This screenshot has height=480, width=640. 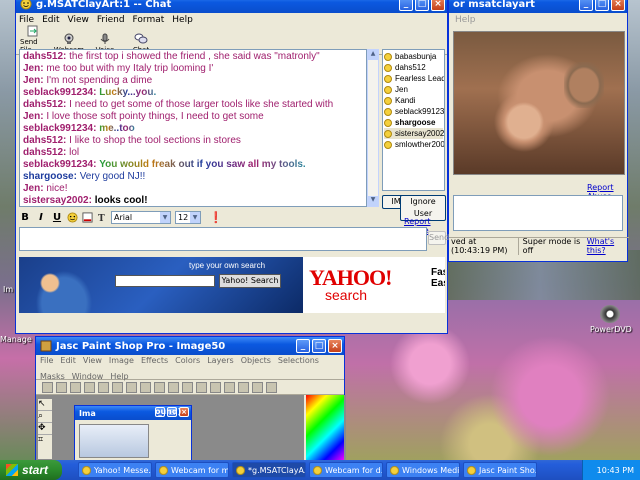 I want to click on histogram-icon, so click(x=243, y=387).